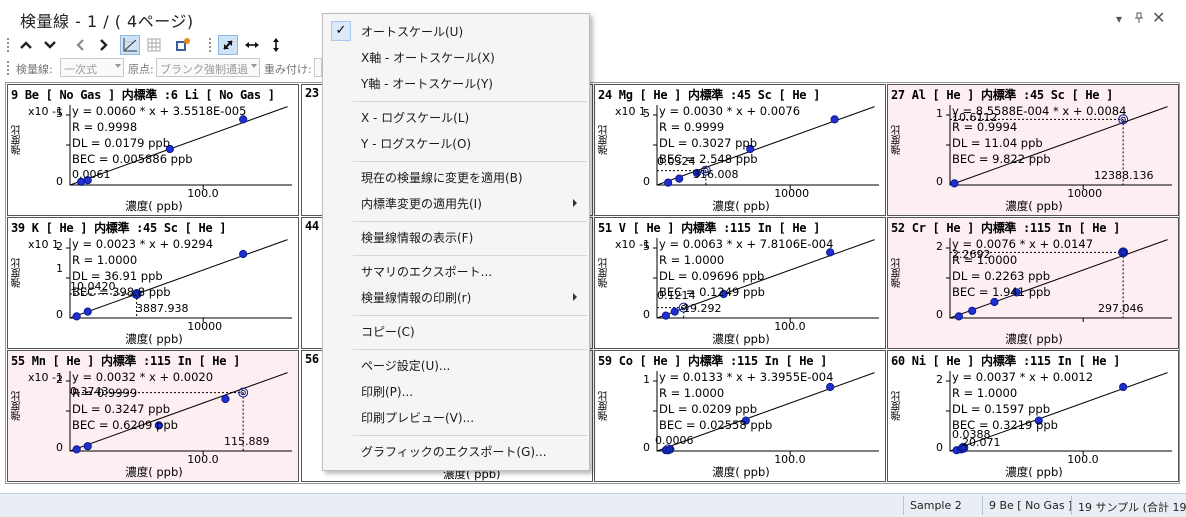 This screenshot has height=517, width=1186. I want to click on curve-type-select: 一次式, so click(92, 67).